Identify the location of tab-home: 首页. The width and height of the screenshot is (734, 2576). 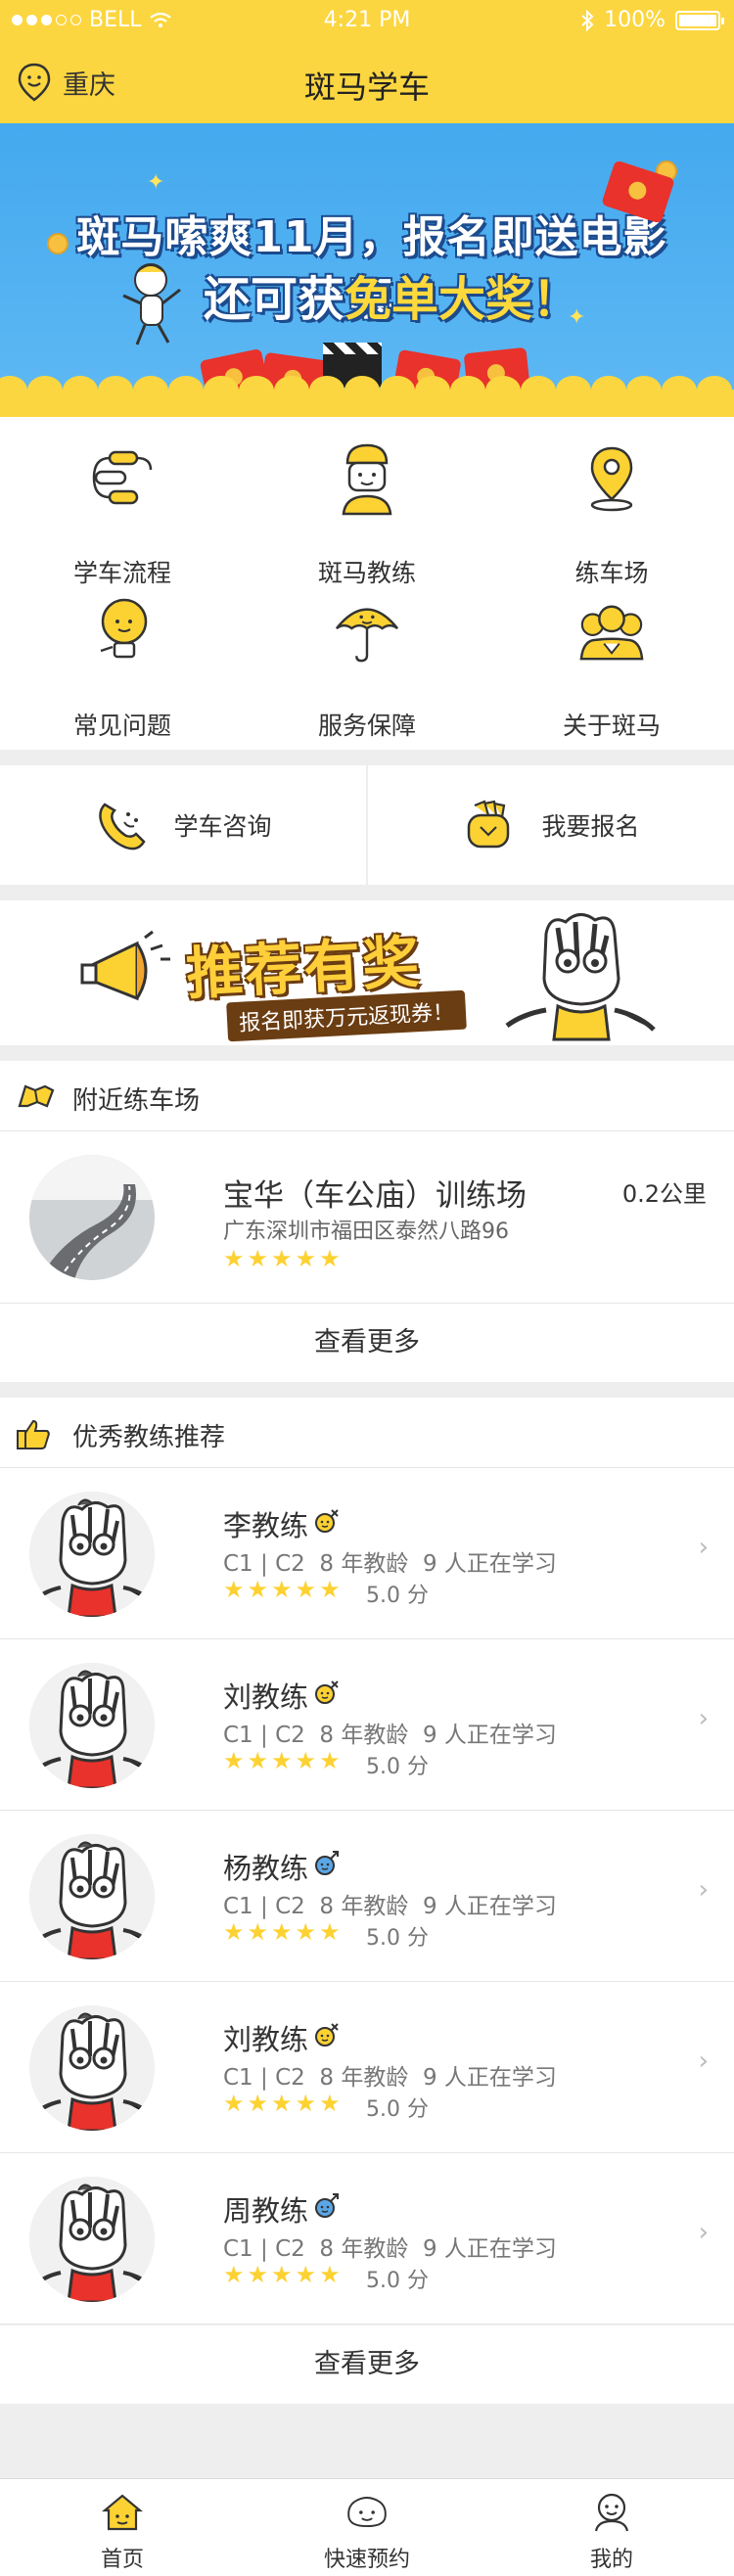
(123, 2528).